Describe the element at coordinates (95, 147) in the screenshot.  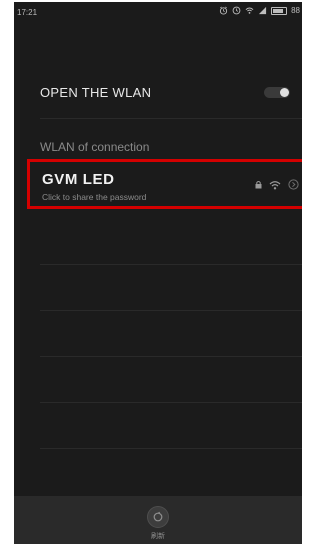
I see `section-label: WLAN of connection` at that location.